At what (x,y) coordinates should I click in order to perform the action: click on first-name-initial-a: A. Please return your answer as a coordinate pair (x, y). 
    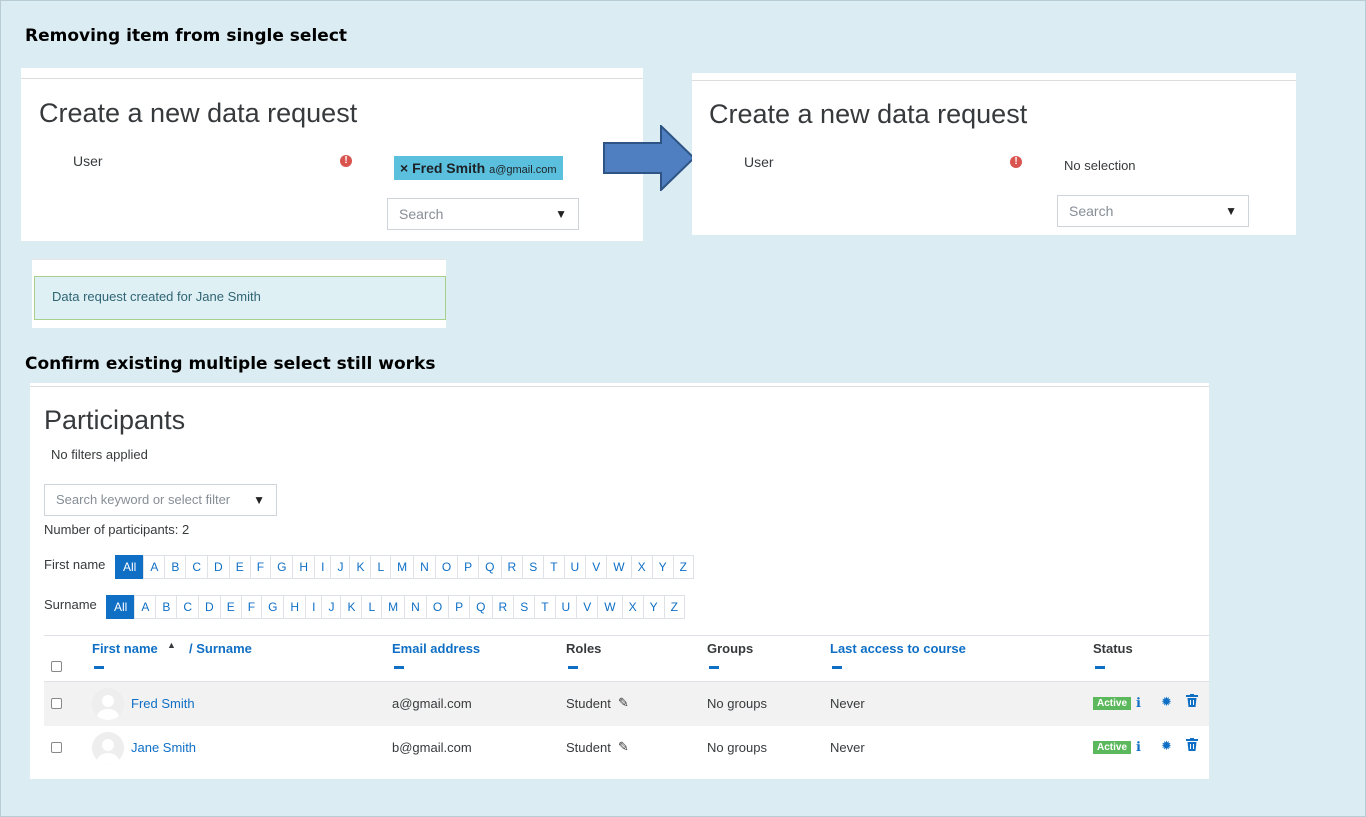
    Looking at the image, I should click on (154, 567).